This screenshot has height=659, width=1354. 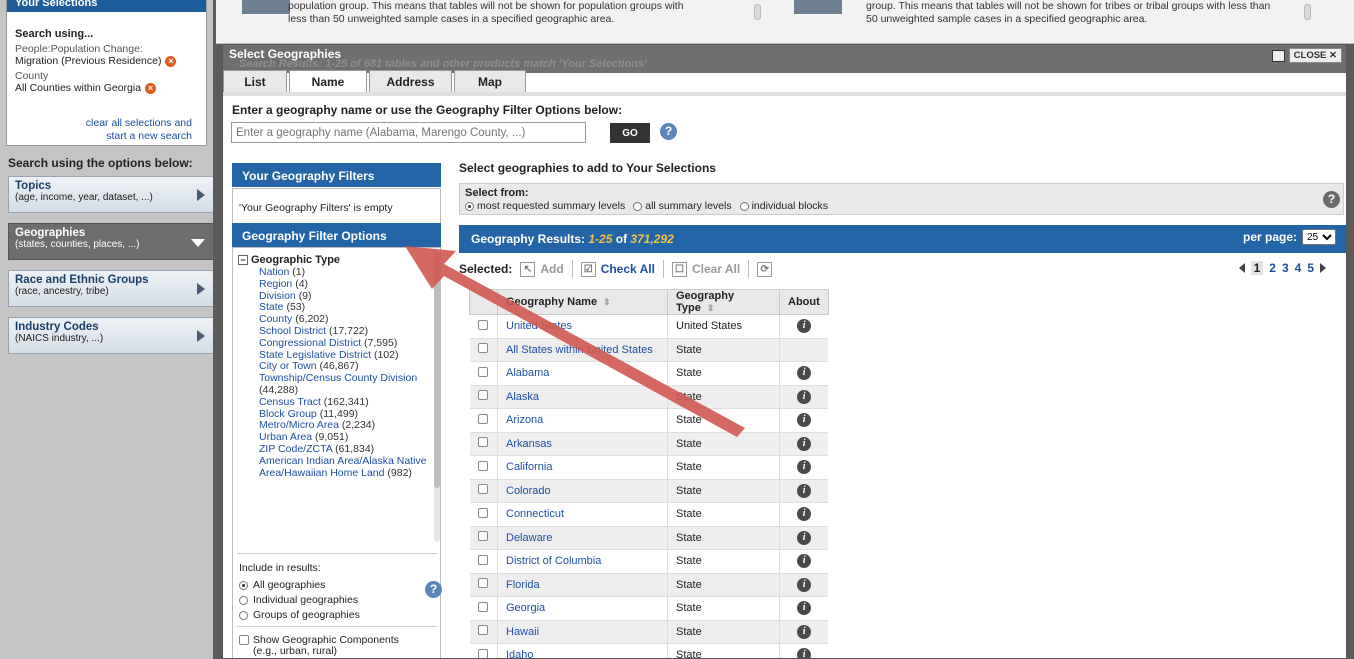 What do you see at coordinates (582, 608) in the screenshot?
I see `geography-name-link: Georgia` at bounding box center [582, 608].